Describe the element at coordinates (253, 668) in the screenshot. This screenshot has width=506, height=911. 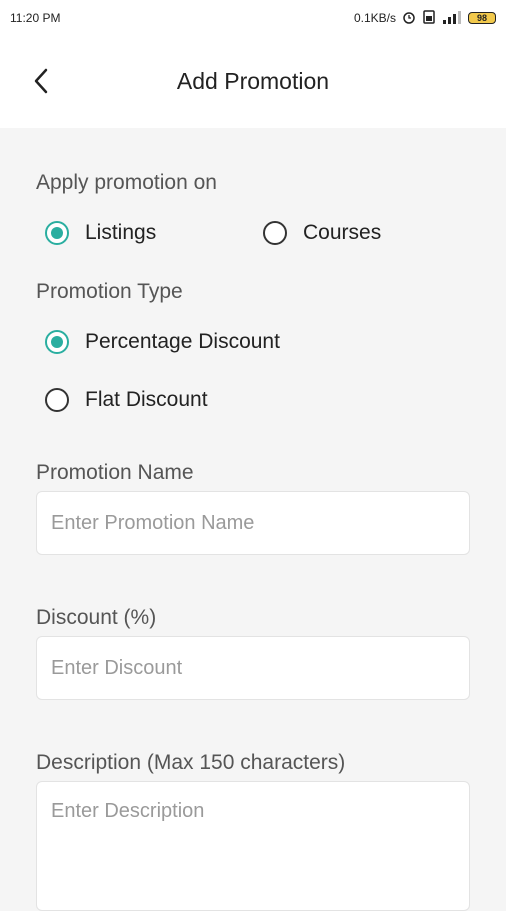
I see `discount-input` at that location.